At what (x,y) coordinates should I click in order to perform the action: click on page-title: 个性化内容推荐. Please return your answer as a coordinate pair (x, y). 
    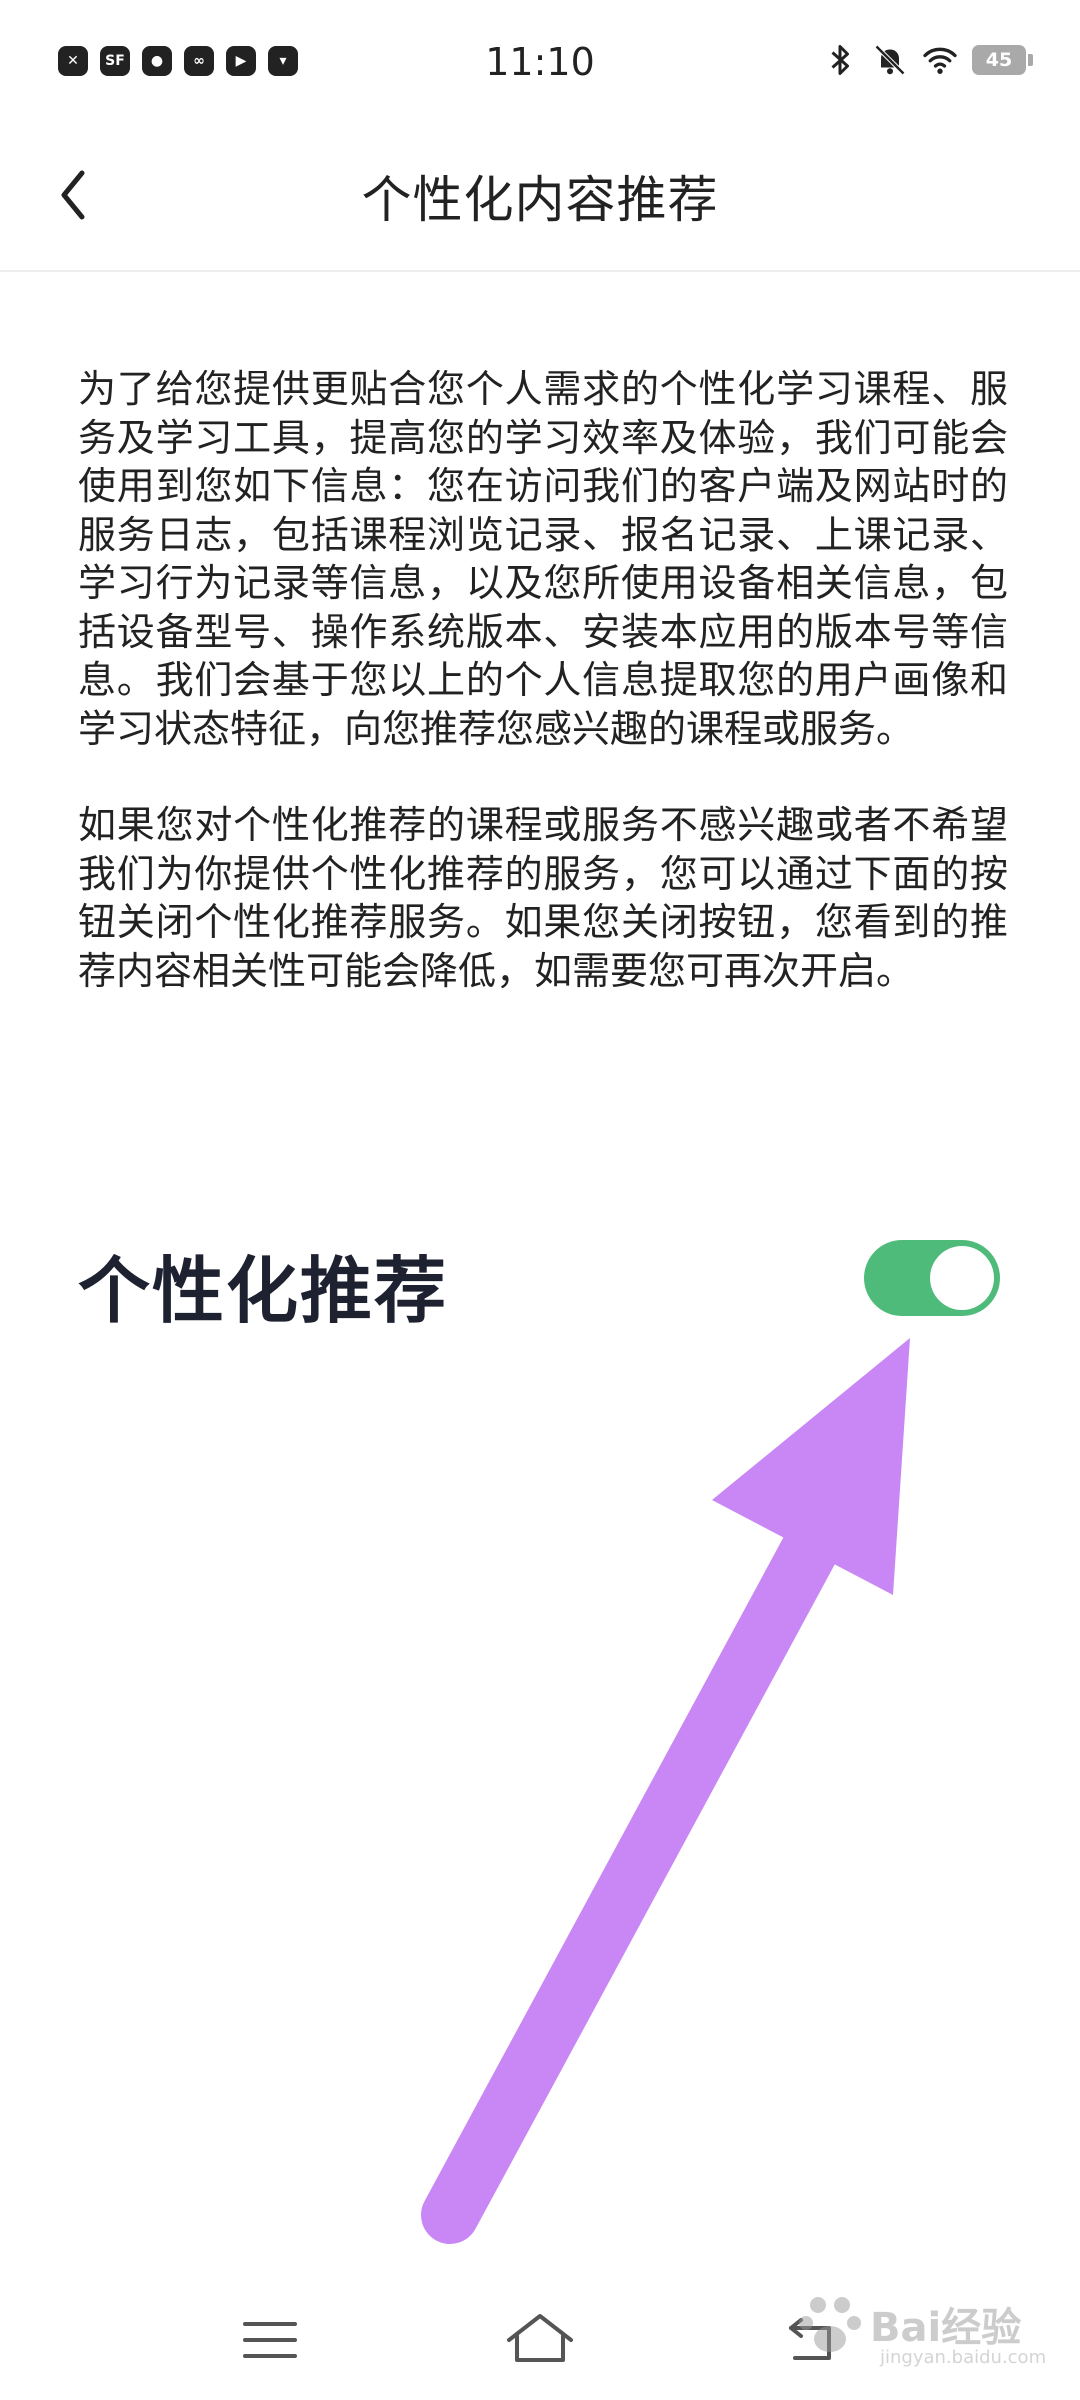
    Looking at the image, I should click on (540, 200).